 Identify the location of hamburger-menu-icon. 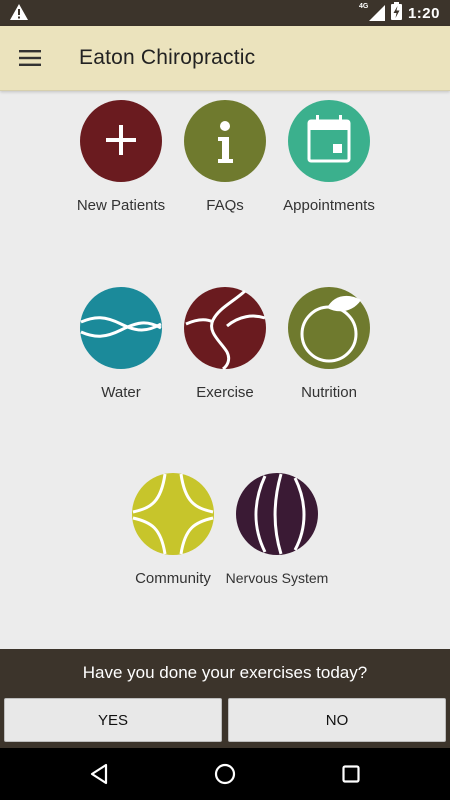
(30, 58).